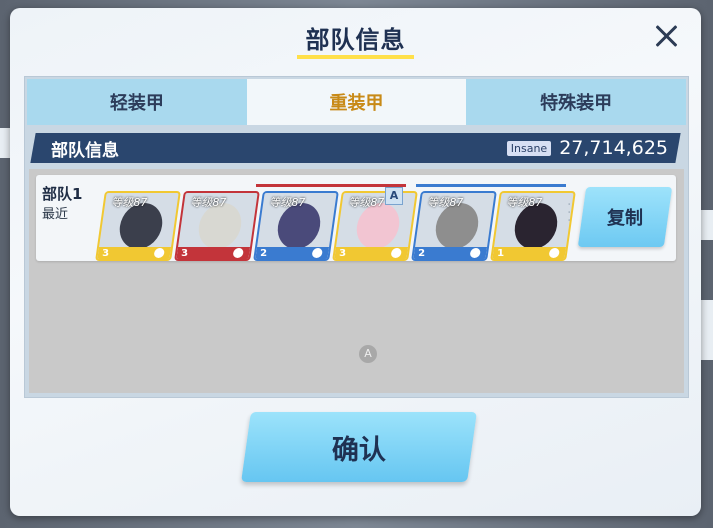 This screenshot has height=528, width=713. I want to click on confirm-button-label: 确认, so click(359, 450).